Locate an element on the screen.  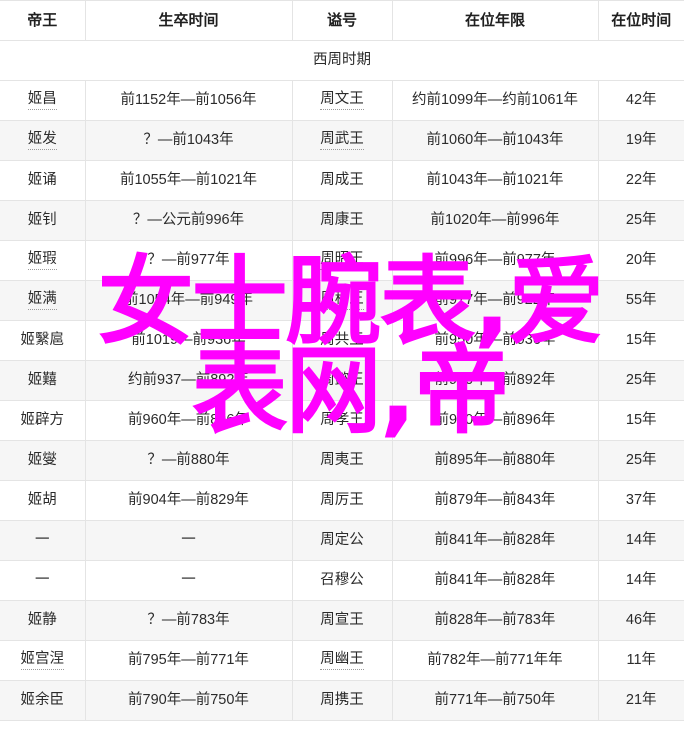
table-row: 姬昌 前1152年—前1056年 周文王 约前1099年—约前1061年 42年 is located at coordinates (342, 100).